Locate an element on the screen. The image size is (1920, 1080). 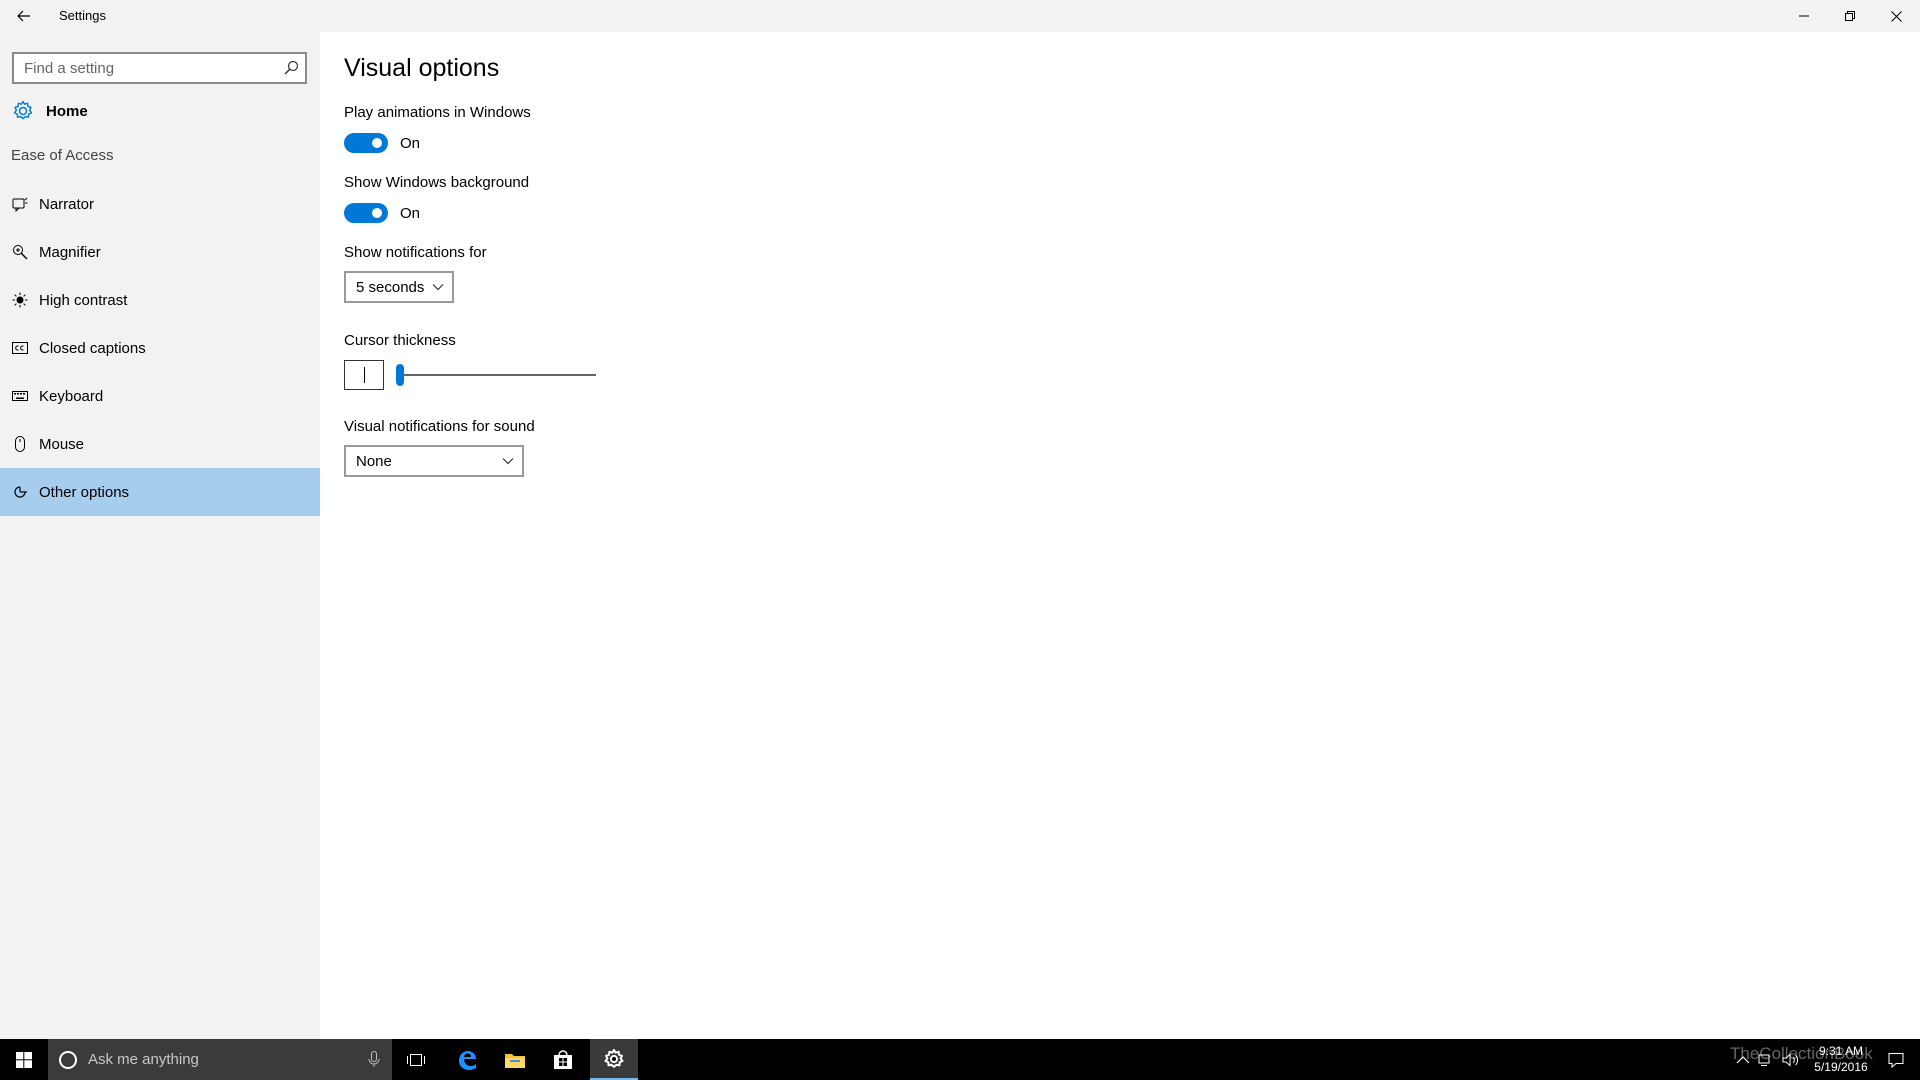
file-explorer-button is located at coordinates (515, 1059).